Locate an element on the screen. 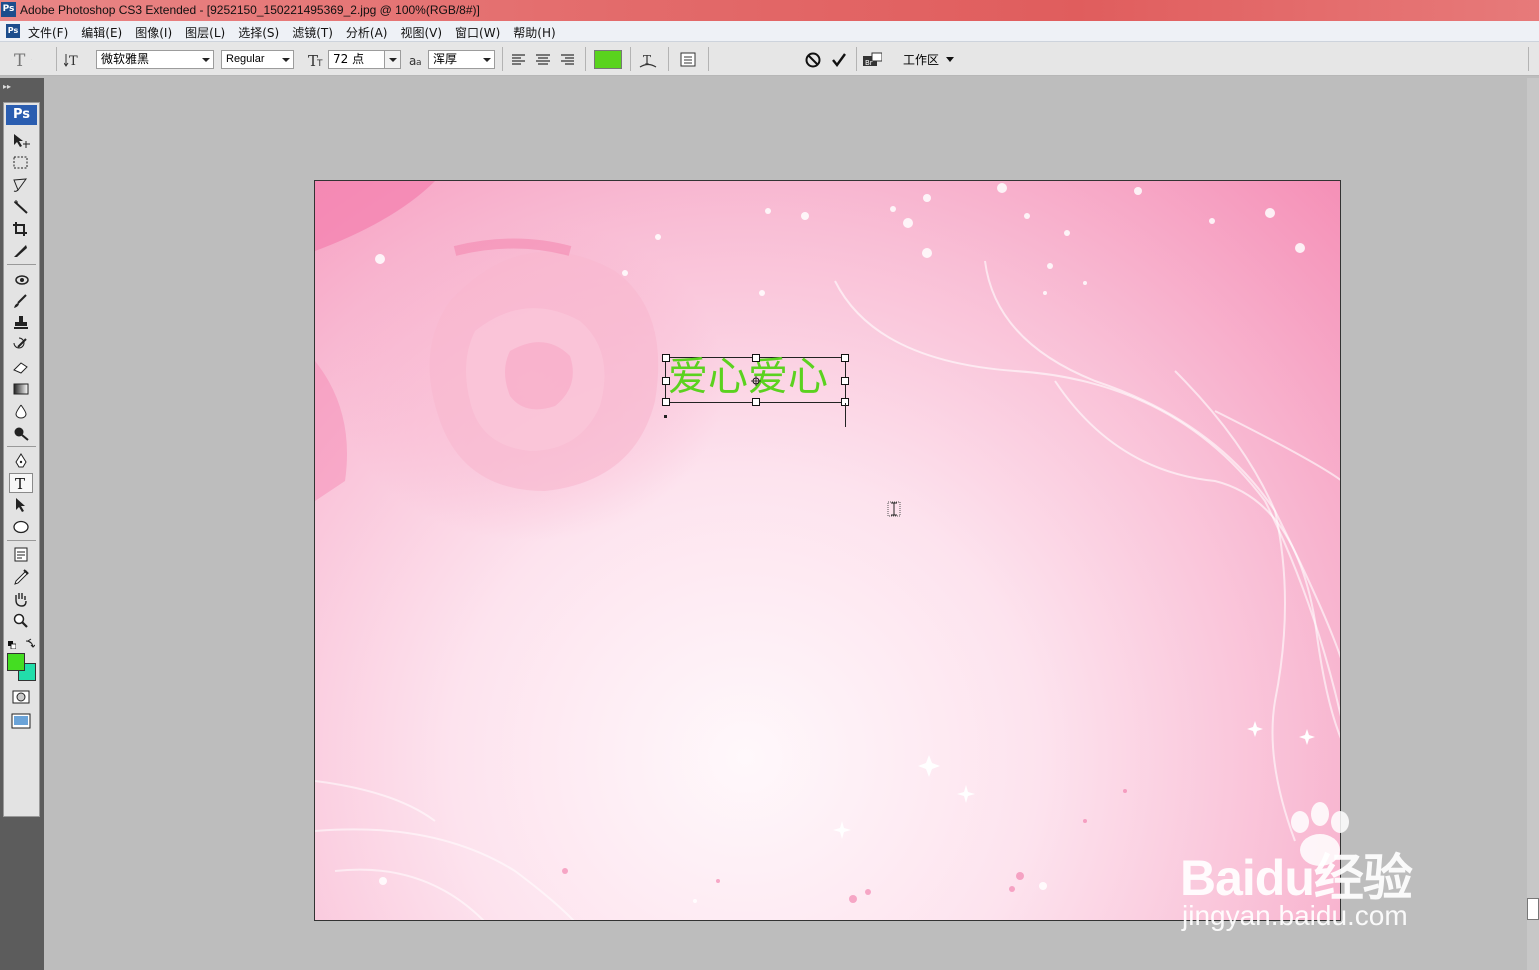 The image size is (1539, 970). menu-help: 帮助(H) is located at coordinates (537, 32).